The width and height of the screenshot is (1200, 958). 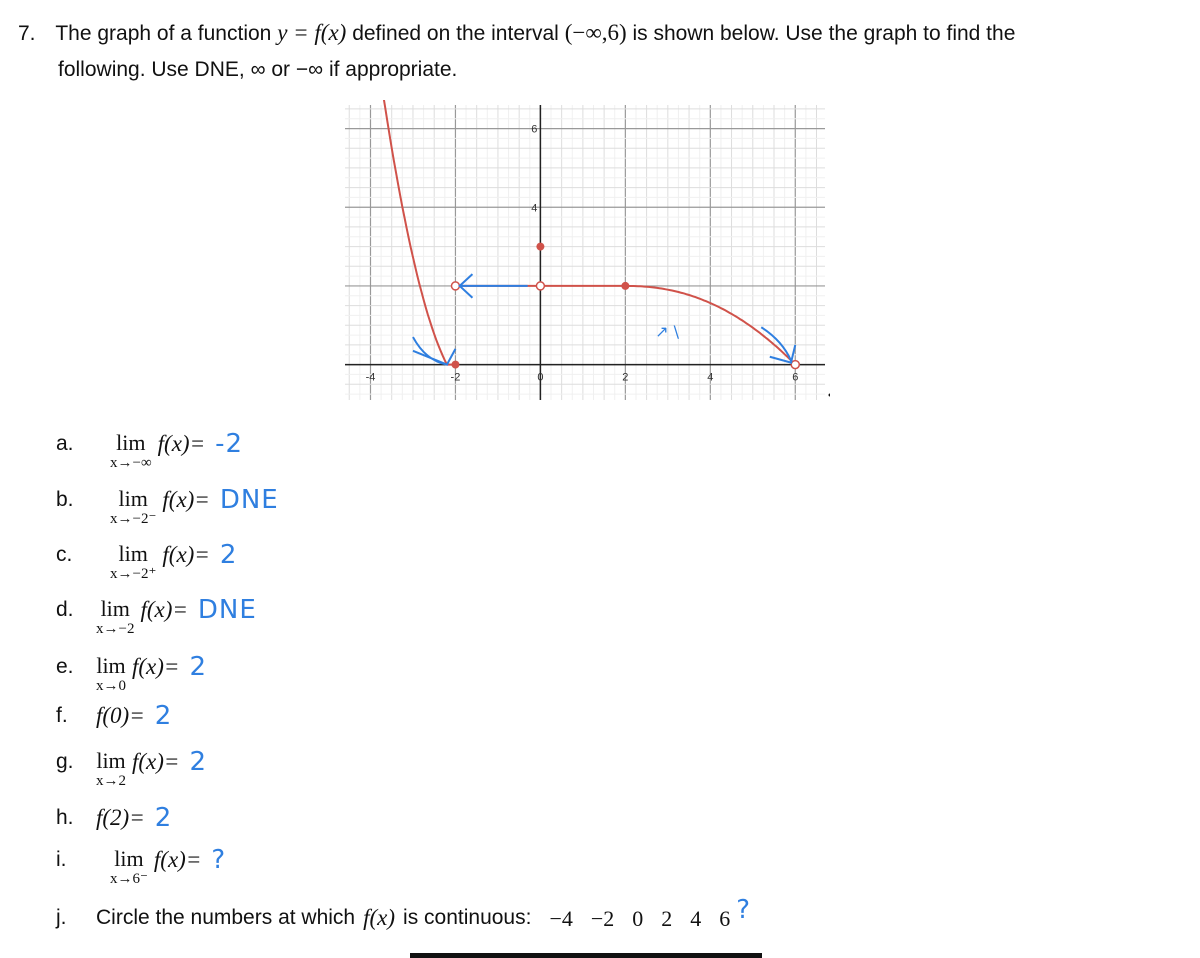 I want to click on limit-operator: lim x→−∞, so click(x=131, y=452).